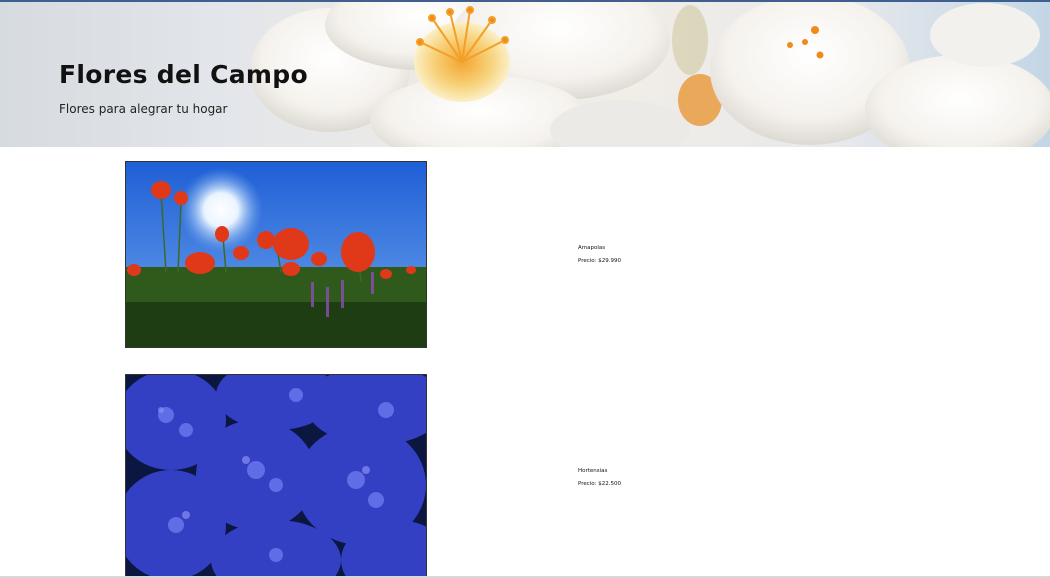  I want to click on site-title: Flores del Campo, so click(183, 74).